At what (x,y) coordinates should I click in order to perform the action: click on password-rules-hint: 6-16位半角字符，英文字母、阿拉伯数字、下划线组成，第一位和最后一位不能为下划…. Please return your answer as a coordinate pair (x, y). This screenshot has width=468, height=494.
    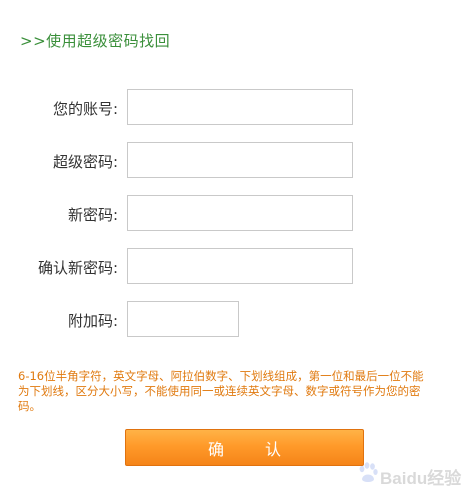
    Looking at the image, I should click on (221, 391).